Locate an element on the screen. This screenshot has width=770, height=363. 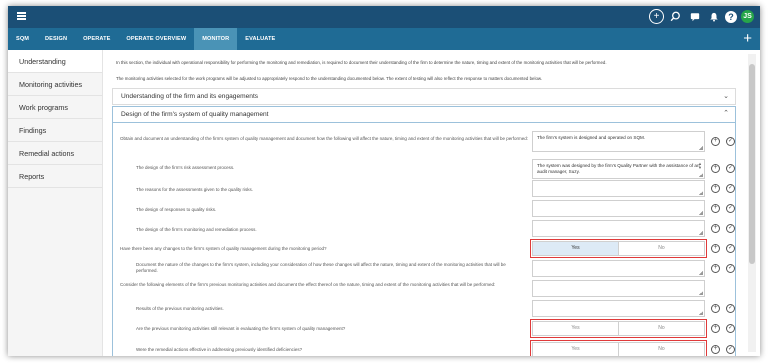
vertical-scrollbar is located at coordinates (752, 203).